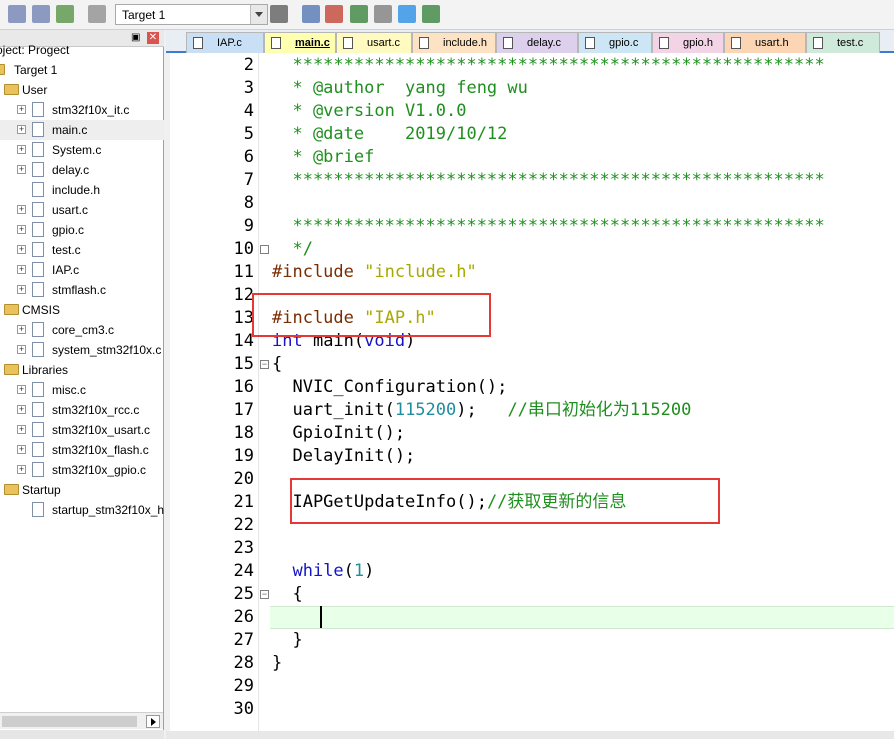 Image resolution: width=894 pixels, height=739 pixels. I want to click on build-icon, so click(359, 14).